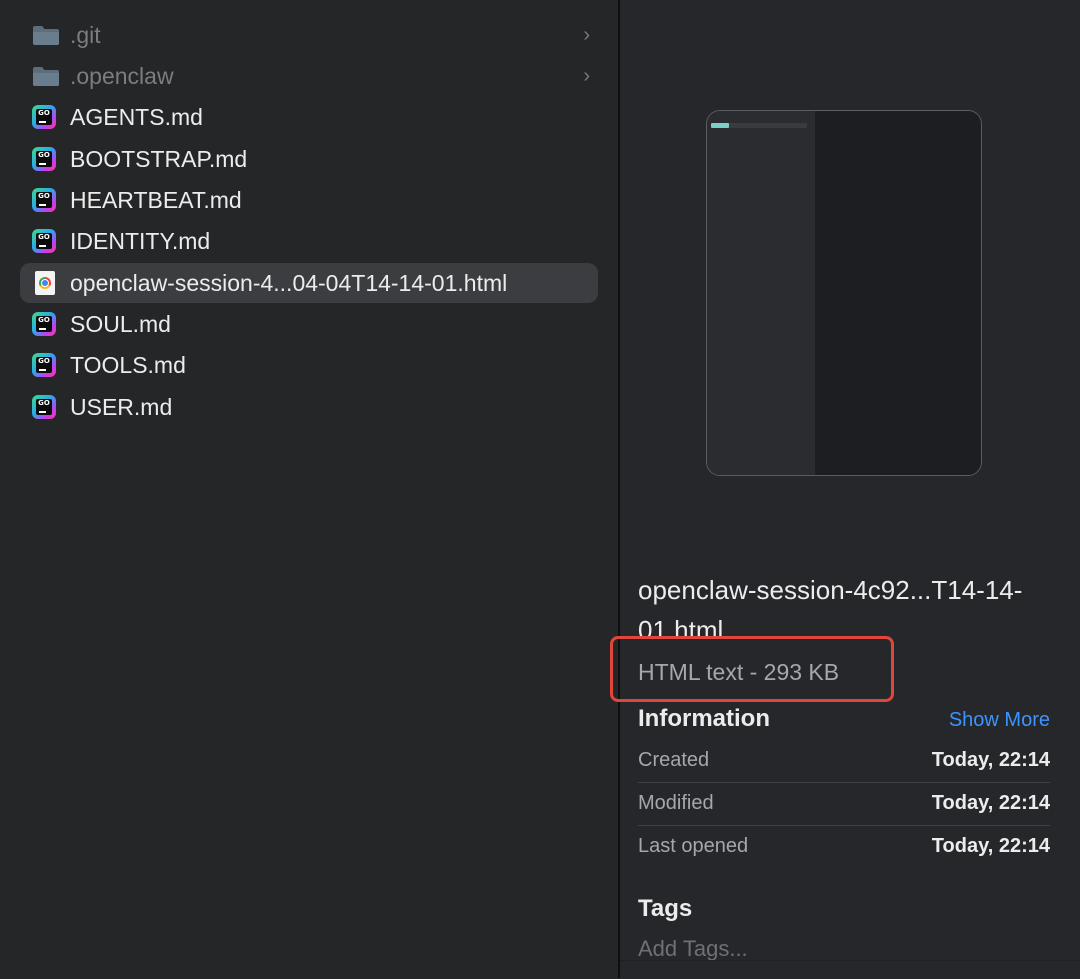  I want to click on file-name: IDENTITY.md, so click(140, 241).